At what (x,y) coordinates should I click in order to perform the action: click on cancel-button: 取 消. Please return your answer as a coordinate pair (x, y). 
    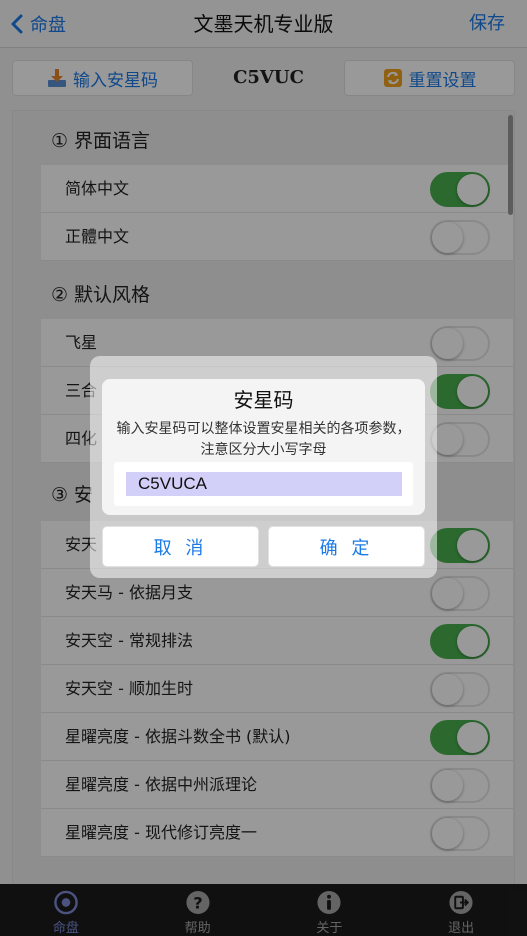
    Looking at the image, I should click on (180, 546).